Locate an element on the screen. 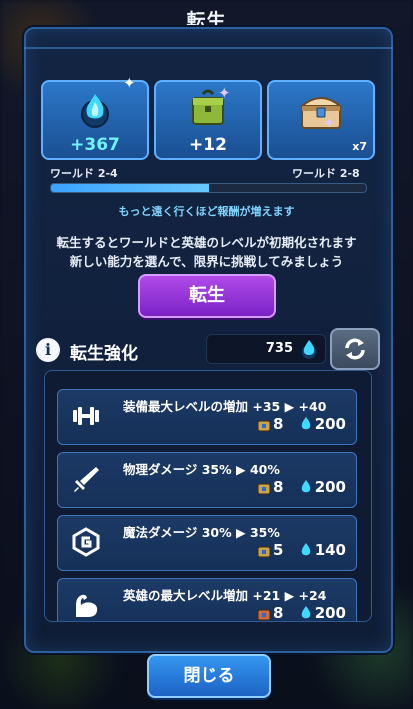 The height and width of the screenshot is (709, 413). currency-display: 735 is located at coordinates (266, 349).